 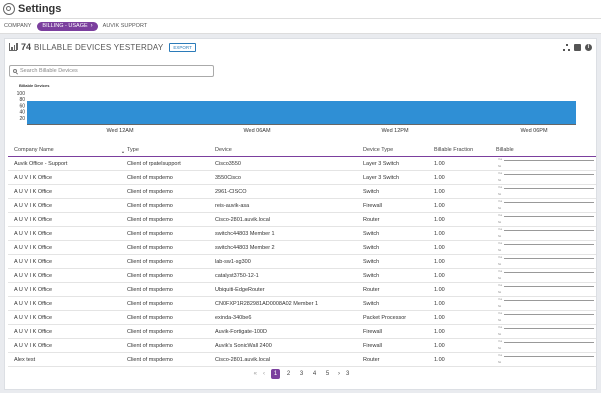 I want to click on cell-device: CN0FXP1R282981AD0008A02 Member 1, so click(x=267, y=303).